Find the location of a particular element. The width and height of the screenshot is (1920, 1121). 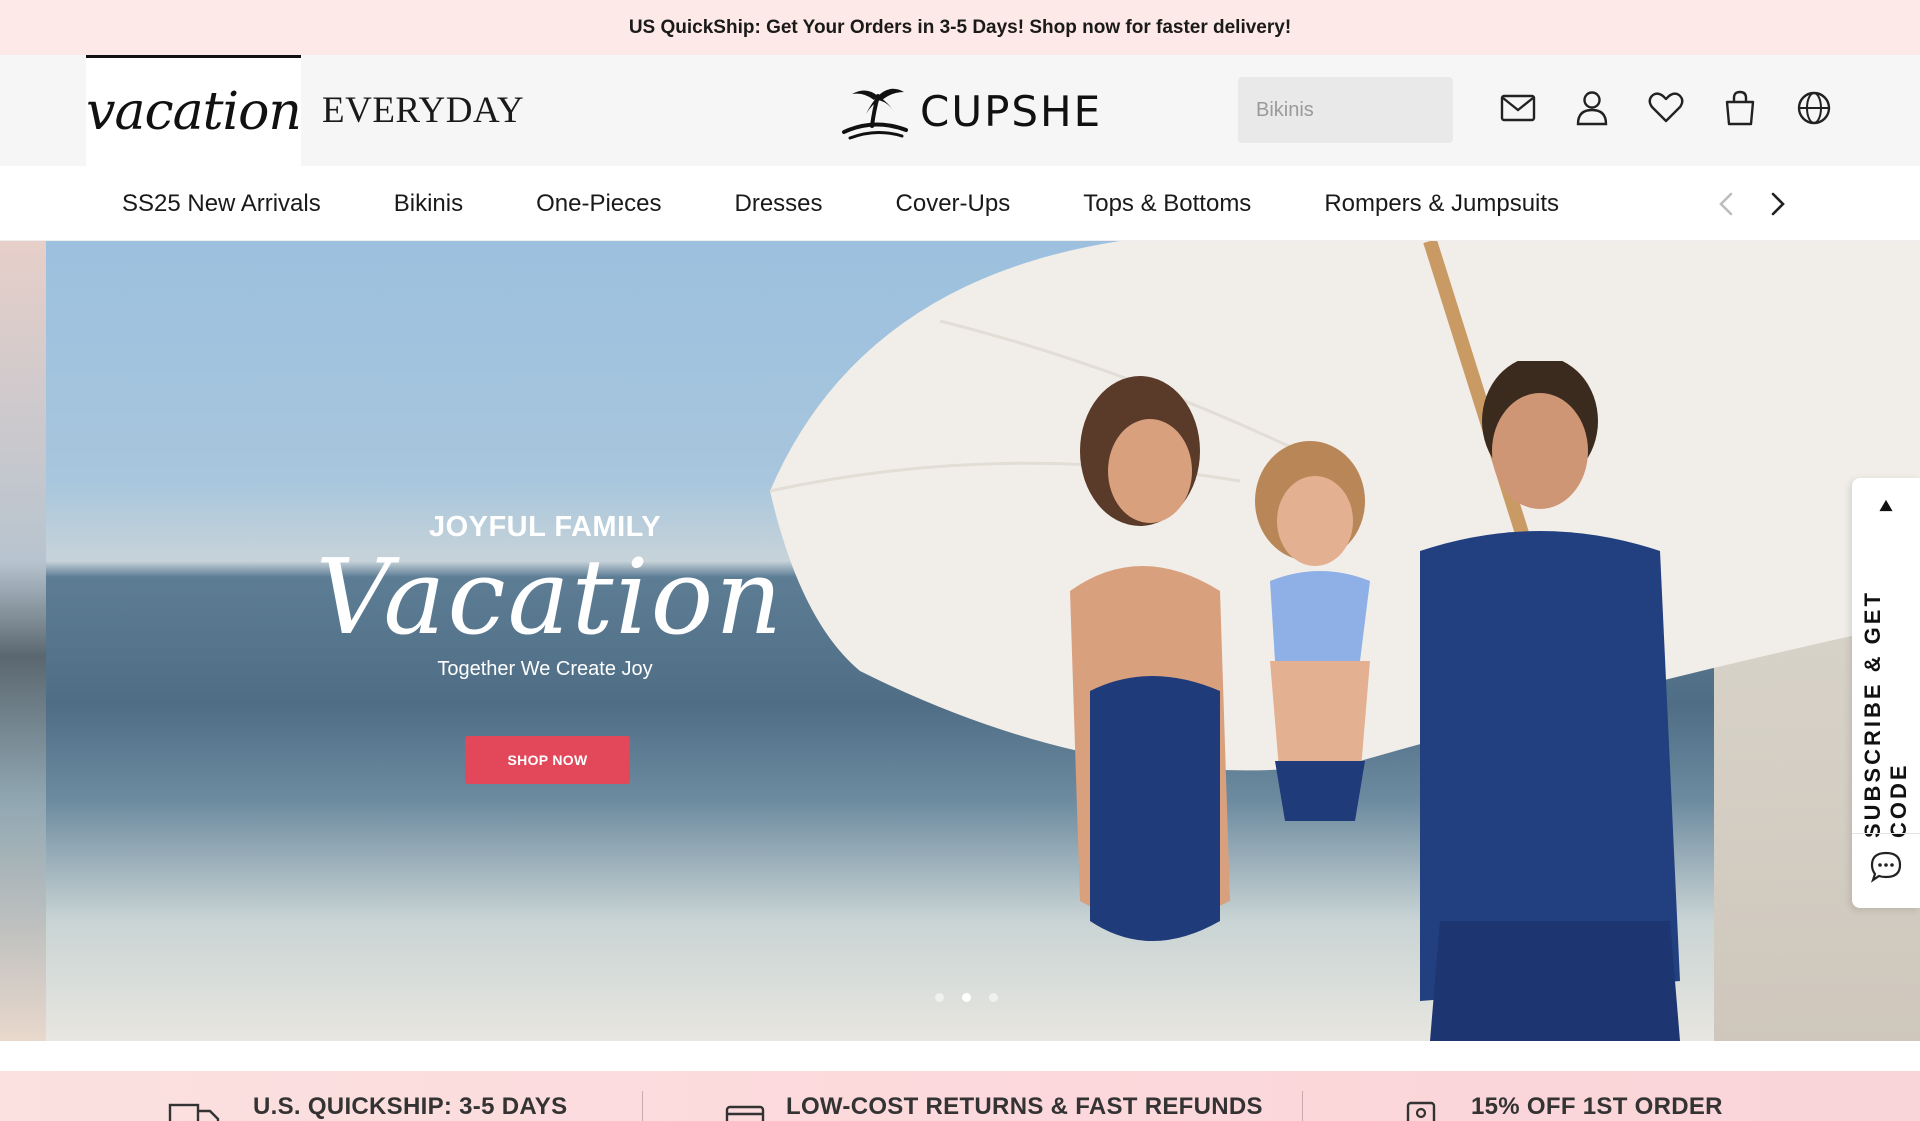

tab-vacation-label: vacation is located at coordinates (194, 112).